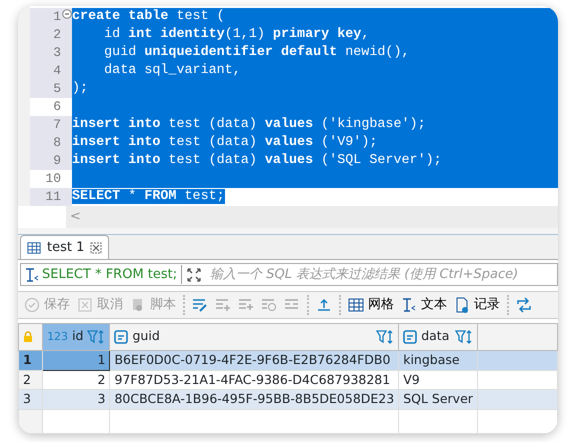  I want to click on table-cell: SQL Server, so click(438, 400).